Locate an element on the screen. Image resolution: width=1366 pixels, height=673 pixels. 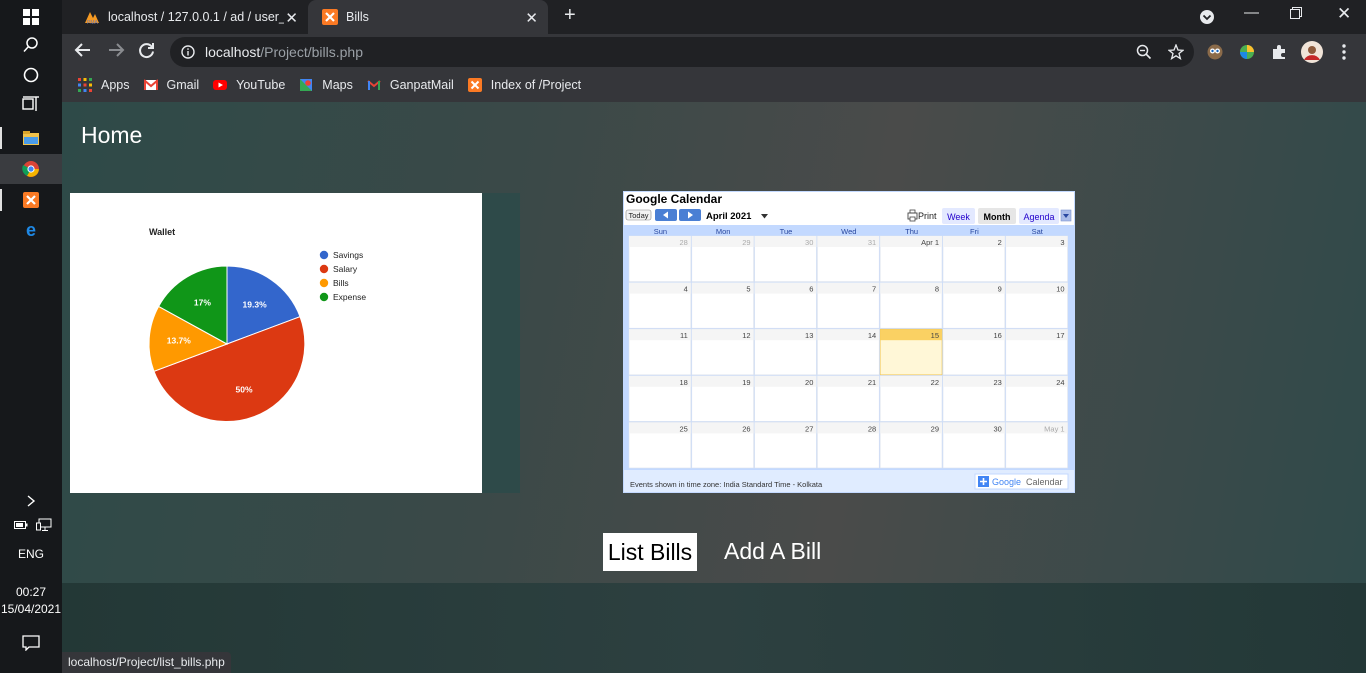
new-tab-button: + is located at coordinates (570, 15).